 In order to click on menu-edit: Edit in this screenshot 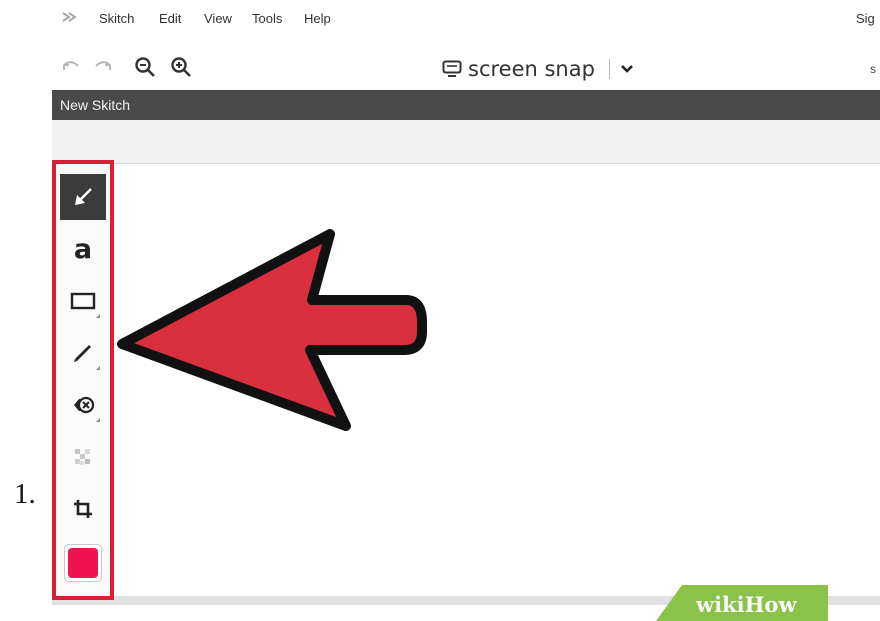, I will do `click(170, 18)`.